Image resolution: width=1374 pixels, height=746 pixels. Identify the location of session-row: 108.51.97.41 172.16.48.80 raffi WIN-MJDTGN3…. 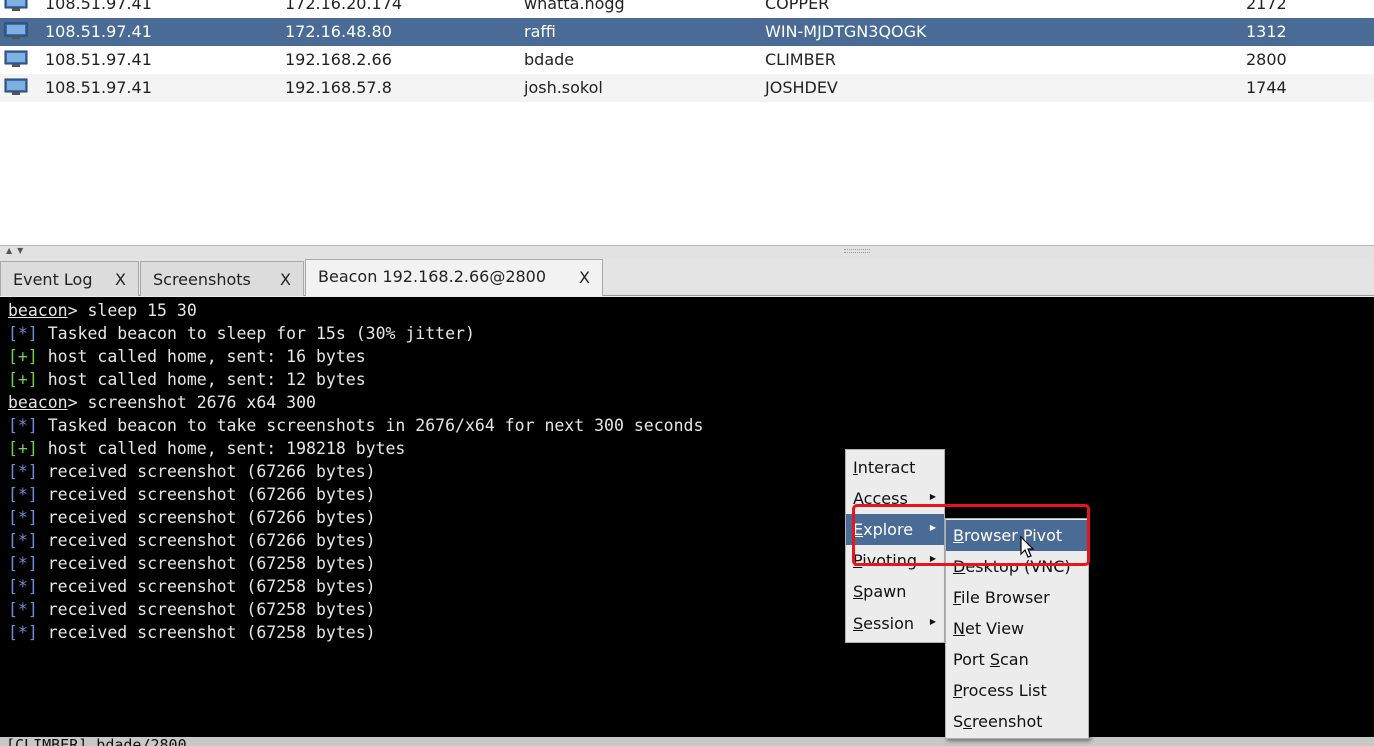
(687, 32).